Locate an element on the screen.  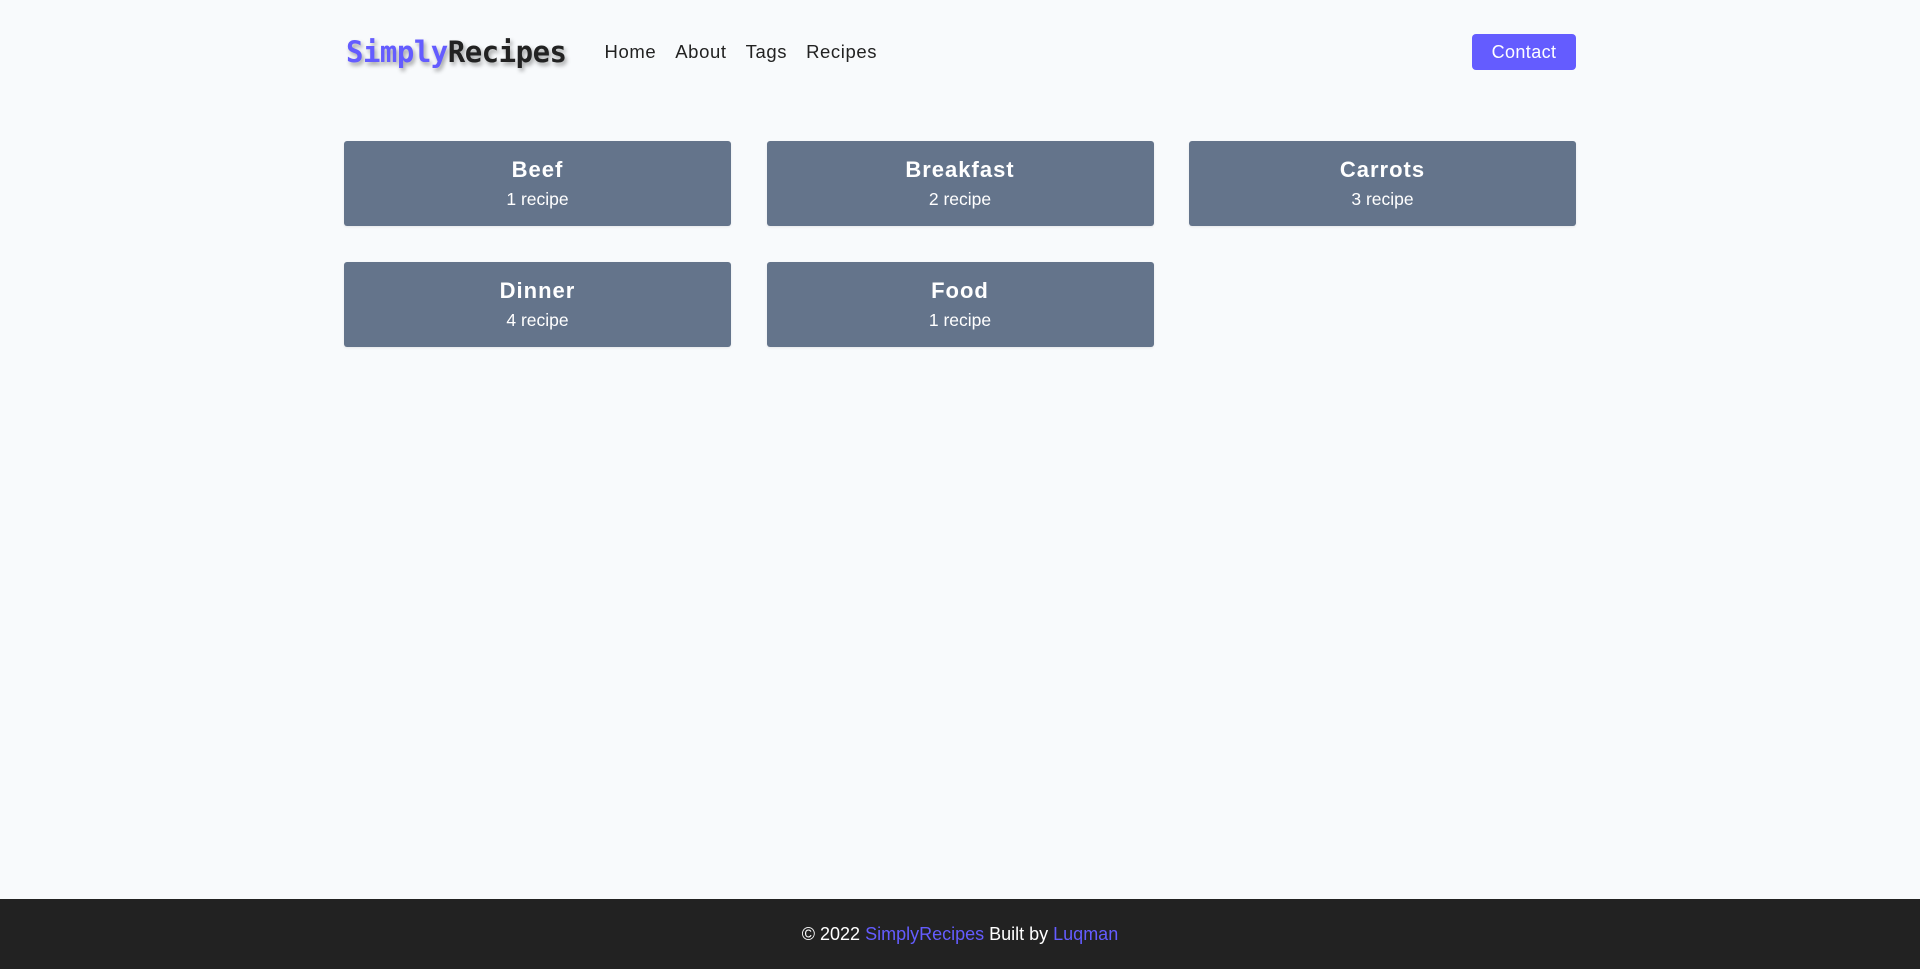
tag-name: Beef is located at coordinates (537, 170).